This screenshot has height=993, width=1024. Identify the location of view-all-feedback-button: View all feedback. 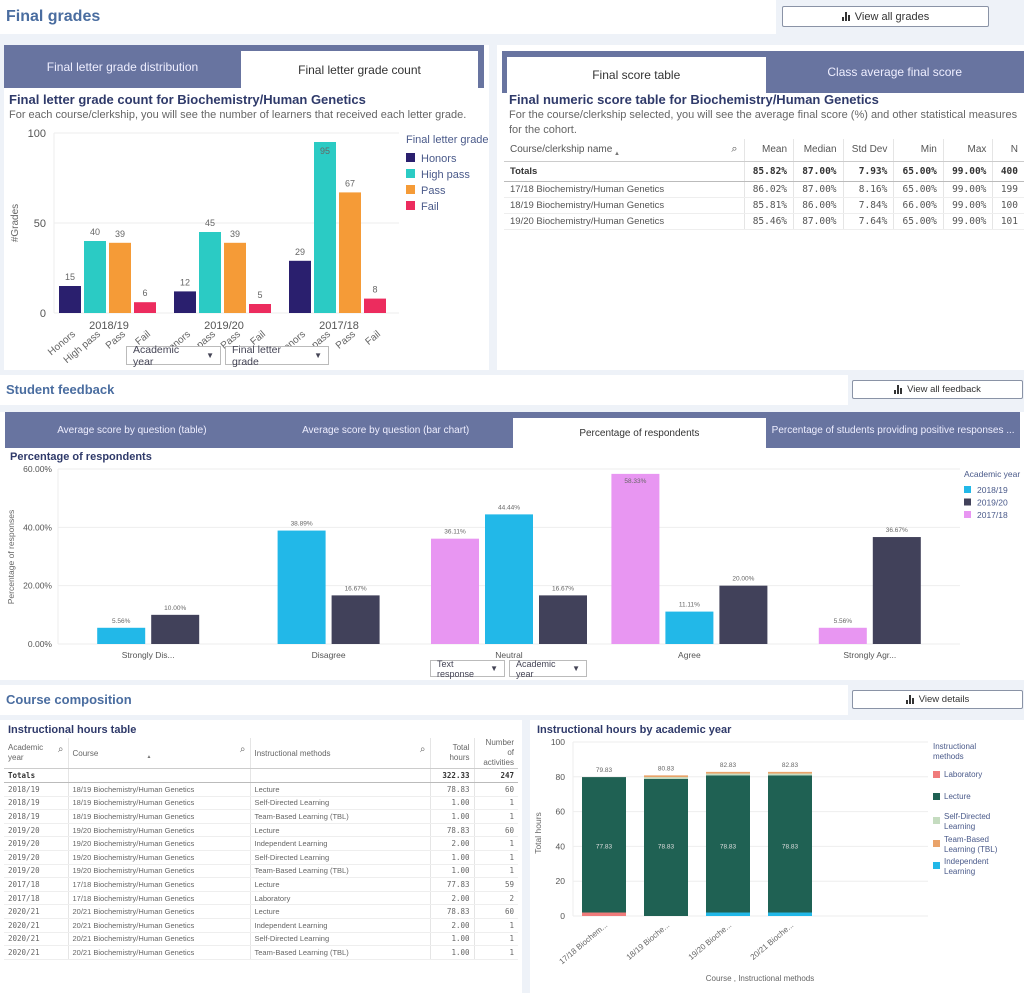
(937, 389).